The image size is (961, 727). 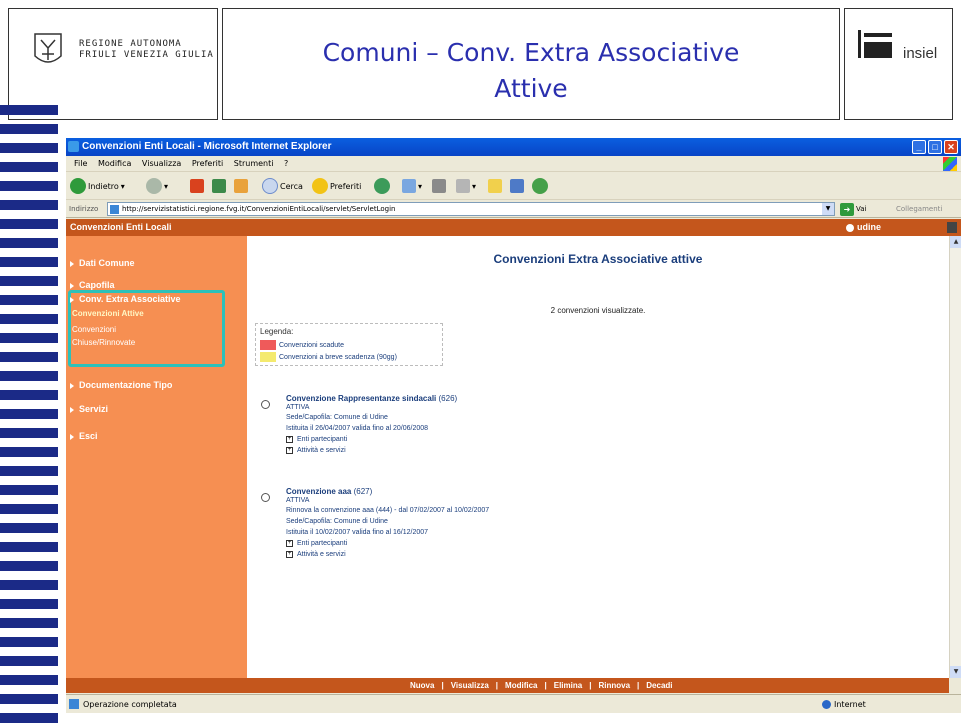 What do you see at coordinates (103, 336) in the screenshot?
I see `nav-sub-chiuse: Convenzioni Chiuse/Rinnovate` at bounding box center [103, 336].